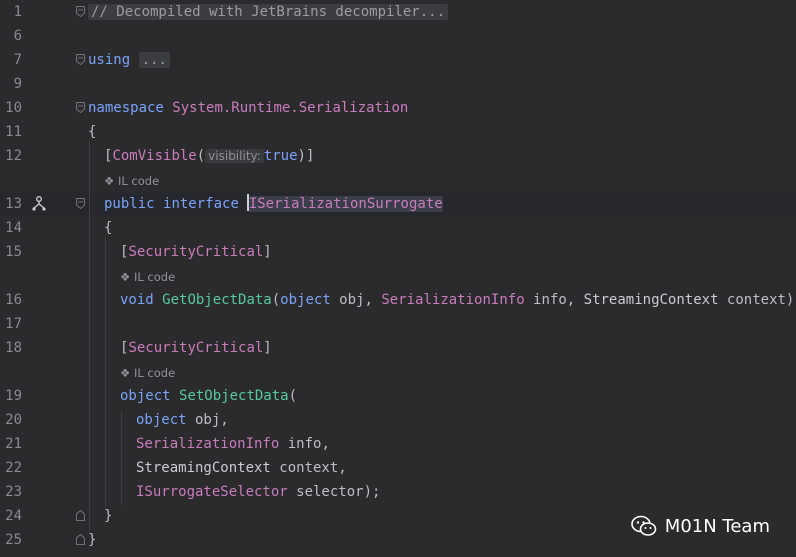 This screenshot has height=557, width=796. Describe the element at coordinates (280, 156) in the screenshot. I see `bool-literal: true` at that location.